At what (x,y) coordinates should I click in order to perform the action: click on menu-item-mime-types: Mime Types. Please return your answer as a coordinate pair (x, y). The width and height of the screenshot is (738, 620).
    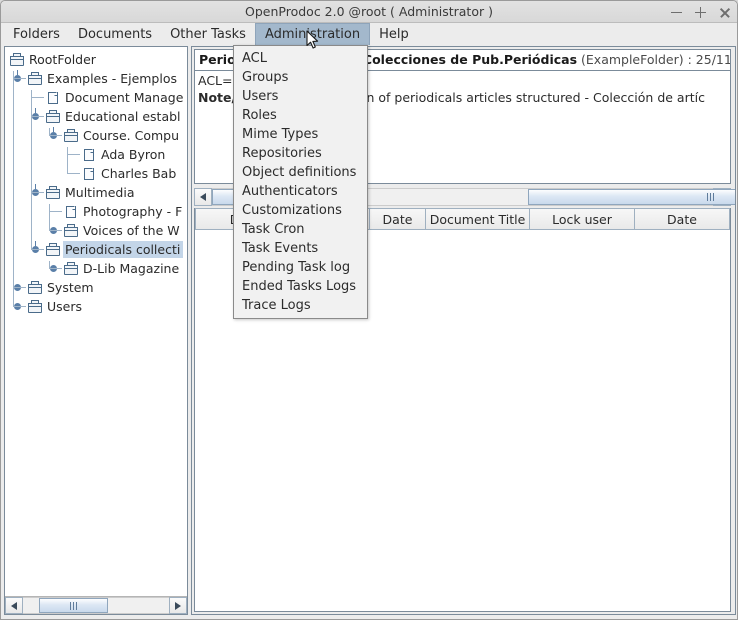
    Looking at the image, I should click on (300, 134).